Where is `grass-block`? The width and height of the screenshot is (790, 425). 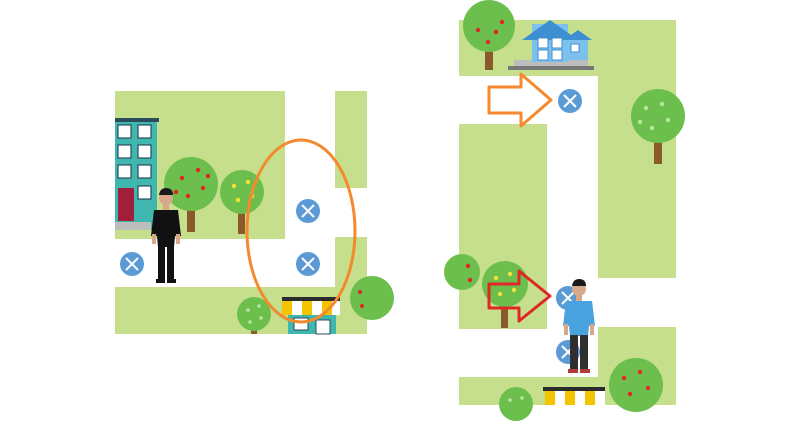 grass-block is located at coordinates (351, 139).